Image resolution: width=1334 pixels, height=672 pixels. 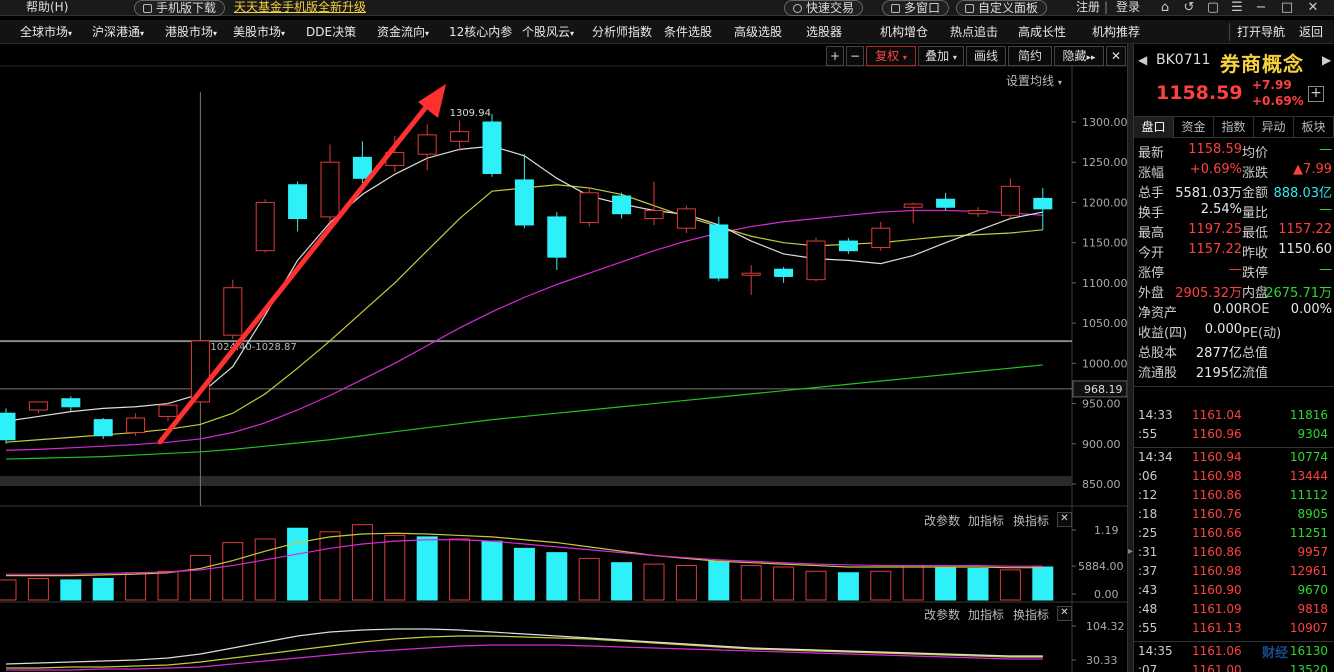 I want to click on nav-item-2: 港股市场▾, so click(x=191, y=32).